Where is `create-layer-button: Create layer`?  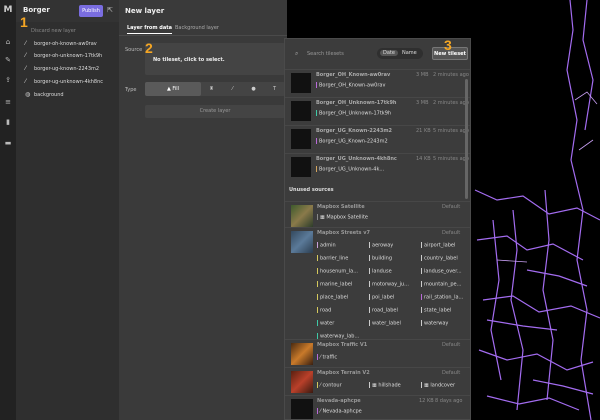 create-layer-button: Create layer is located at coordinates (215, 111).